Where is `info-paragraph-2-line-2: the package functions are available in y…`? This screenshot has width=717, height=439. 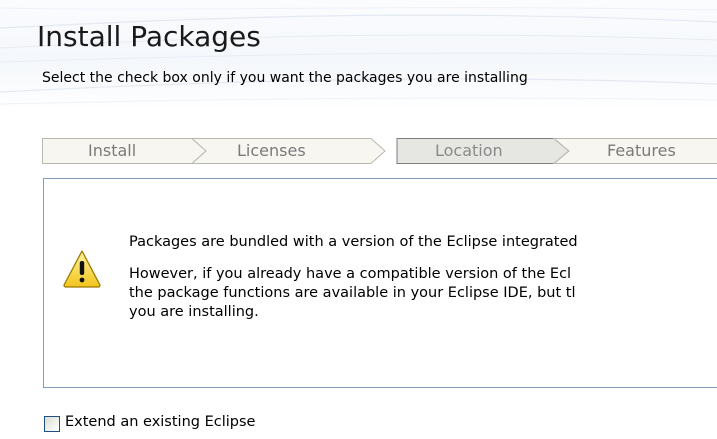 info-paragraph-2-line-2: the package functions are available in y… is located at coordinates (352, 293).